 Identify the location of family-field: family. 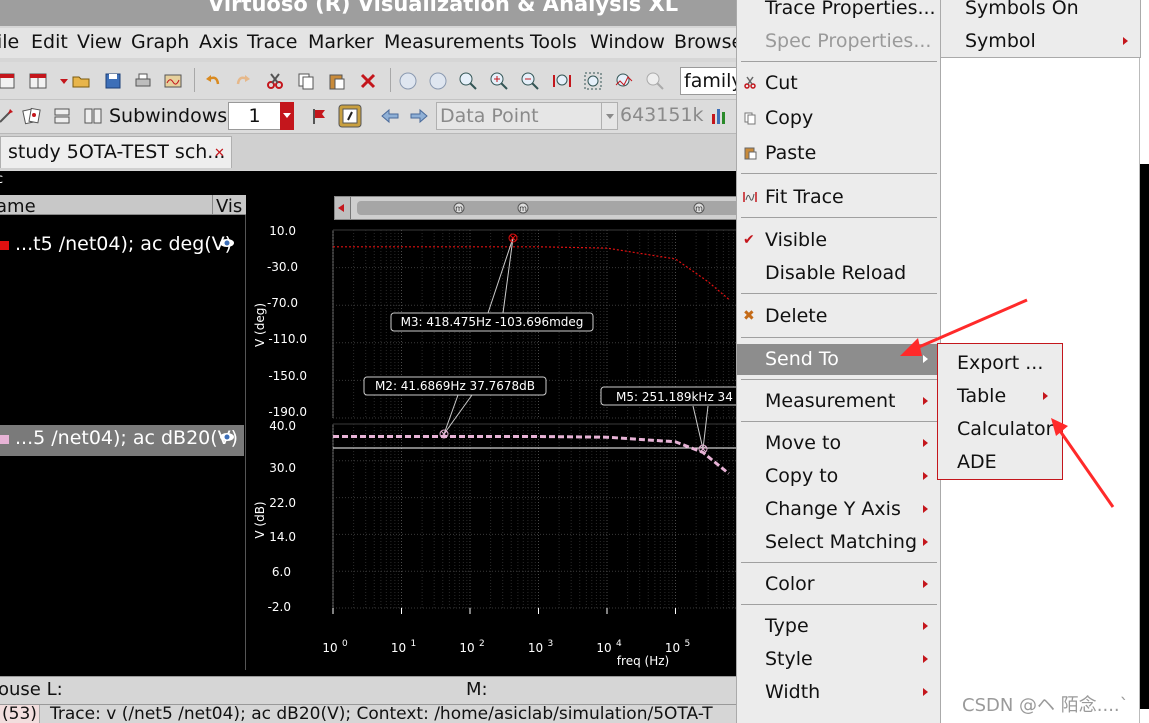
(711, 81).